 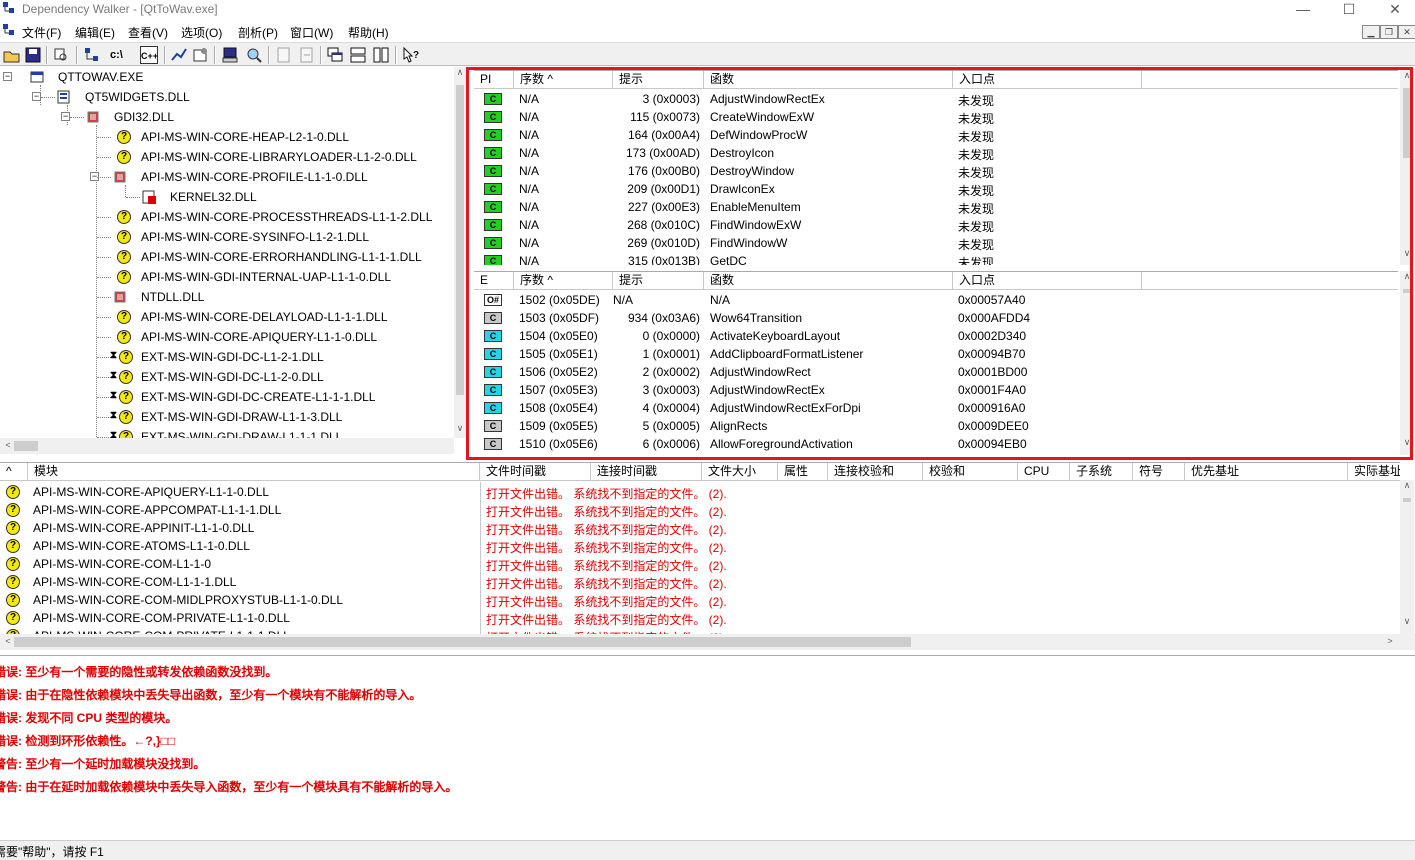 I want to click on full-paths-button: c:\, so click(x=119, y=55).